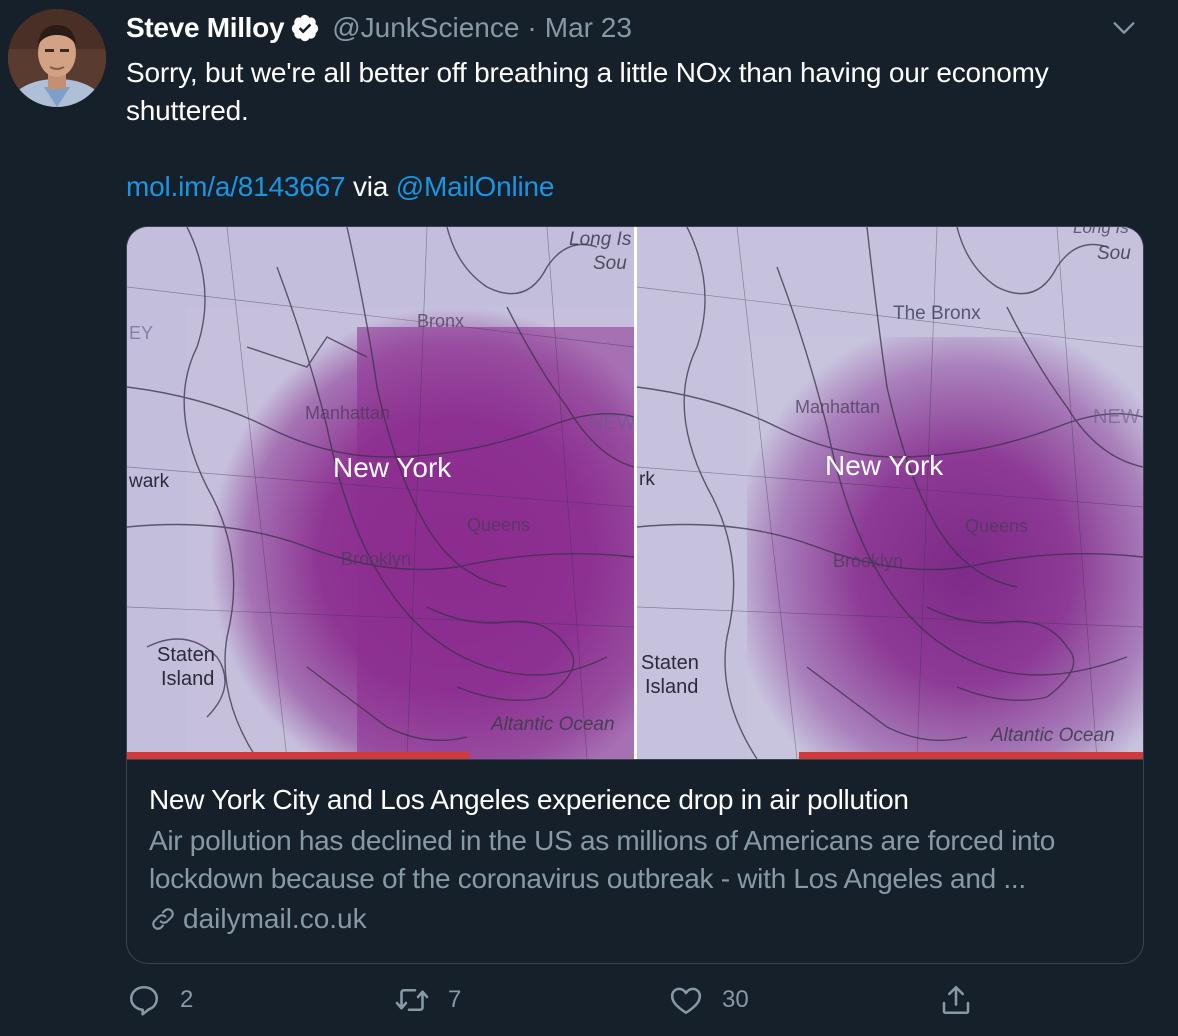 This screenshot has height=1036, width=1178. I want to click on link-icon, so click(163, 919).